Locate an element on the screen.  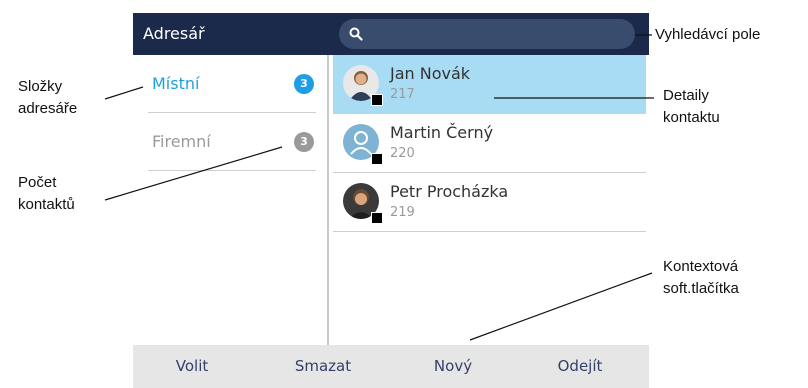
count-callout: Počet kontaktů is located at coordinates (46, 193).